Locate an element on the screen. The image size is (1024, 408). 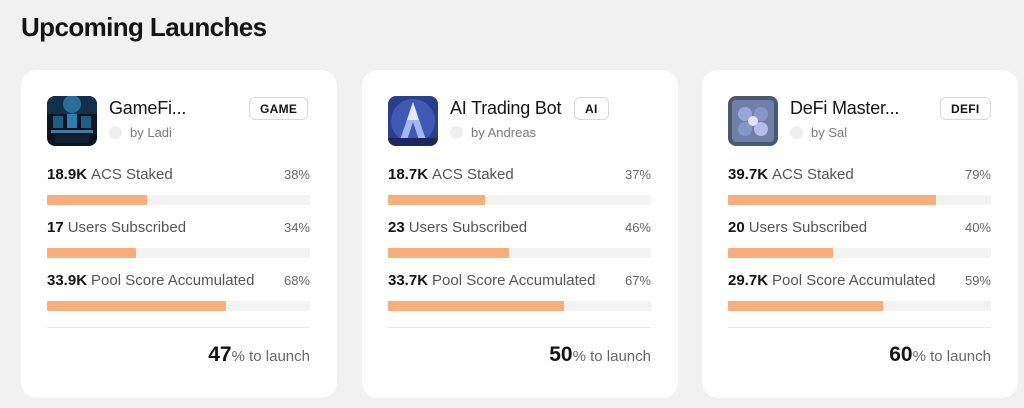
metric-pool-score: 33.9K Pool Score Accumulated 68% is located at coordinates (178, 291).